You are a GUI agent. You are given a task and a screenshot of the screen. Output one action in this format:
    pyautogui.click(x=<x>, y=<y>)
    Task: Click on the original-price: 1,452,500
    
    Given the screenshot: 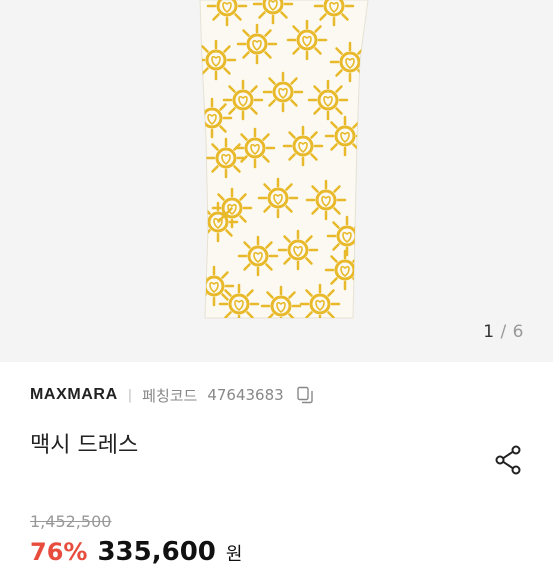 What is the action you would take?
    pyautogui.click(x=71, y=521)
    